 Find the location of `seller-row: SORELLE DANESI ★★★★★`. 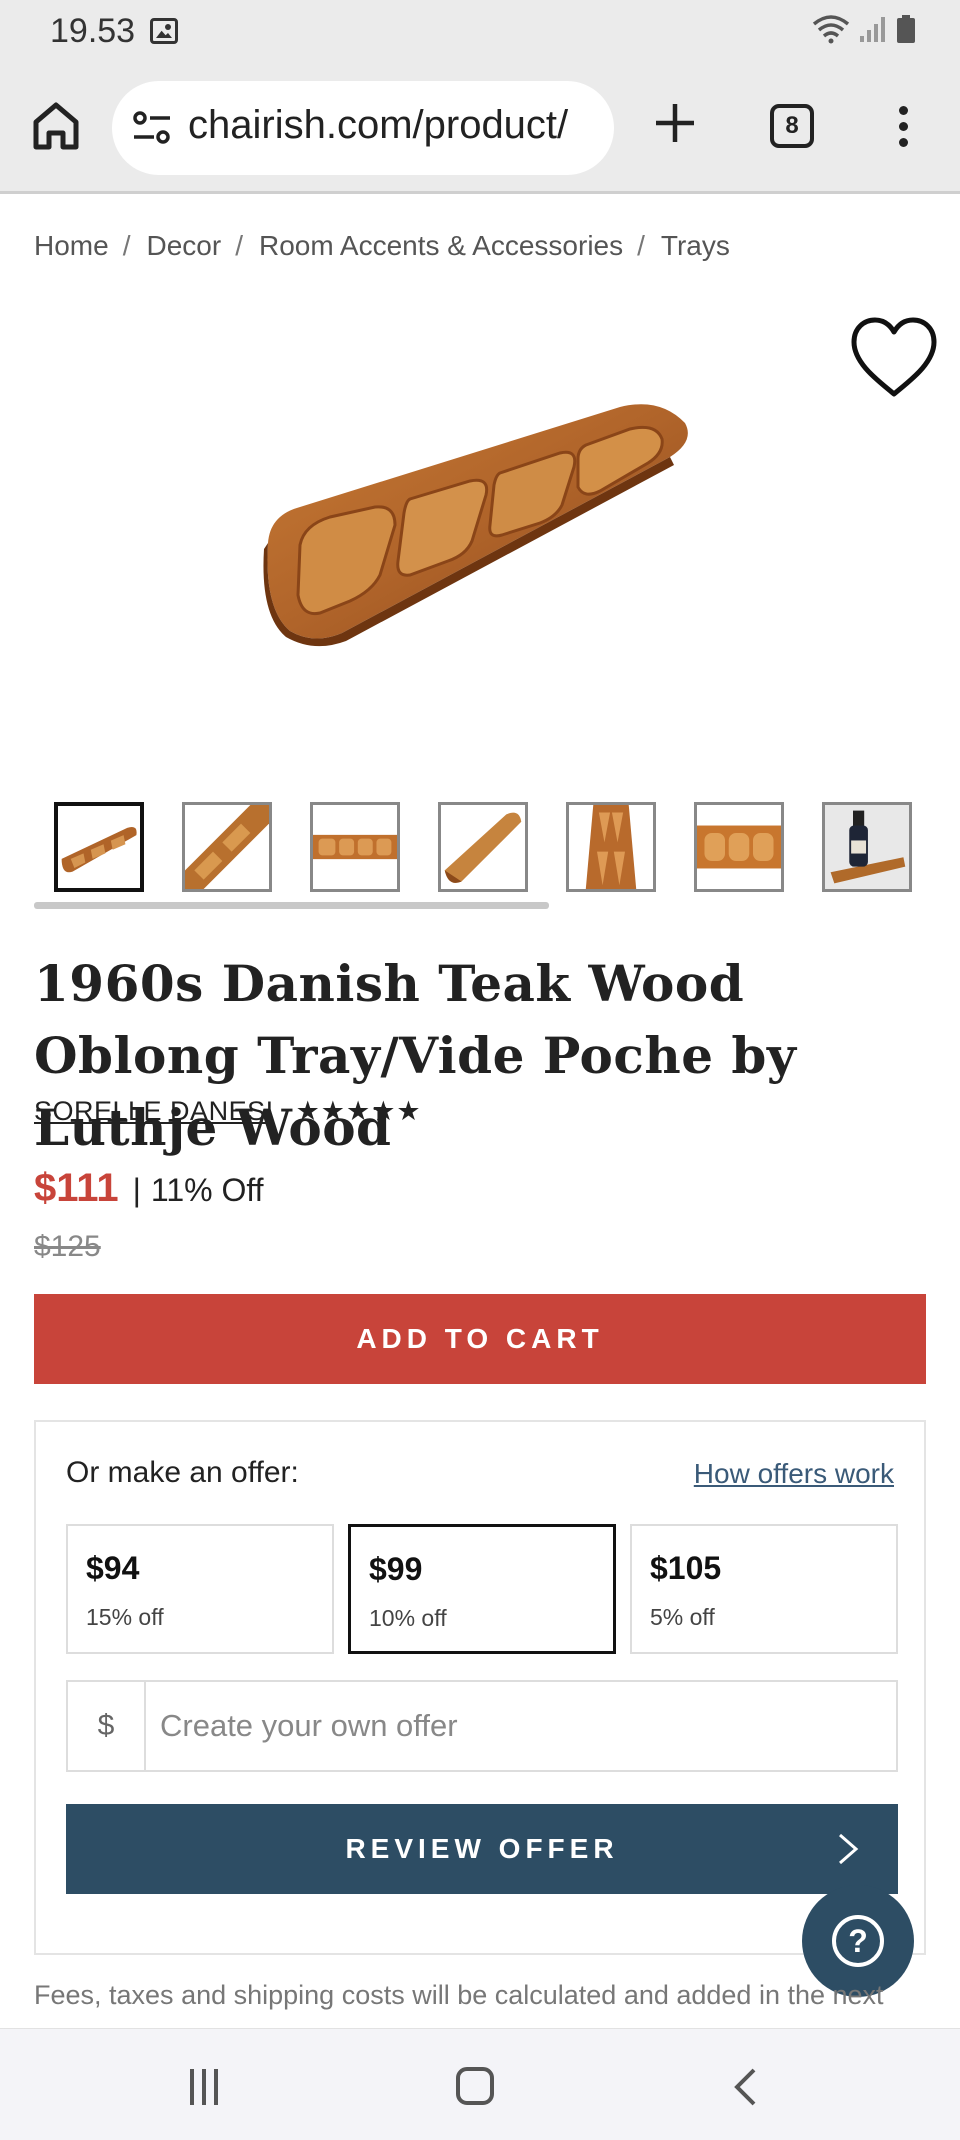

seller-row: SORELLE DANESI ★★★★★ is located at coordinates (228, 1111).